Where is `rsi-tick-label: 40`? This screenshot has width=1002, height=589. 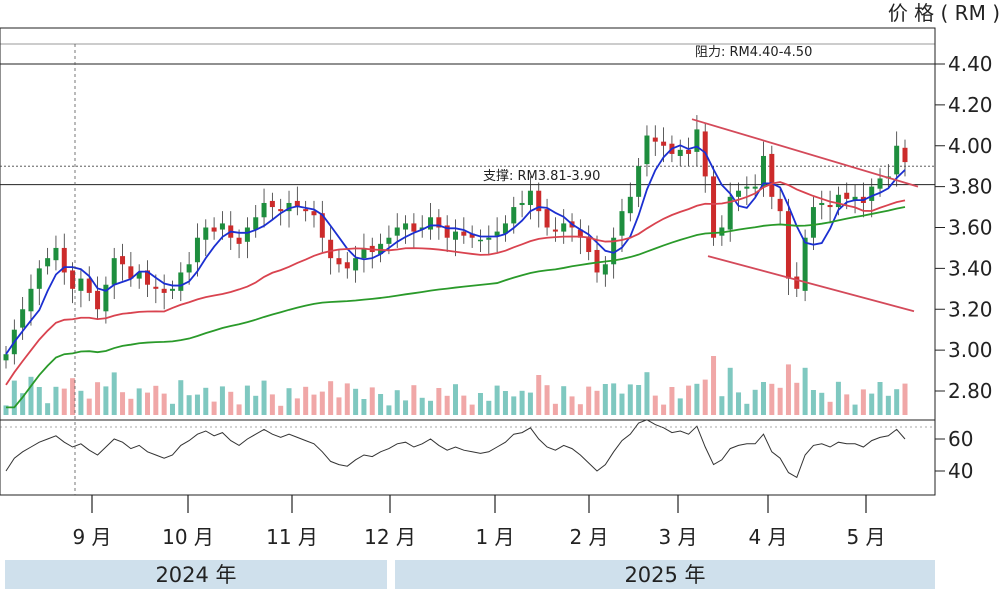 rsi-tick-label: 40 is located at coordinates (960, 471).